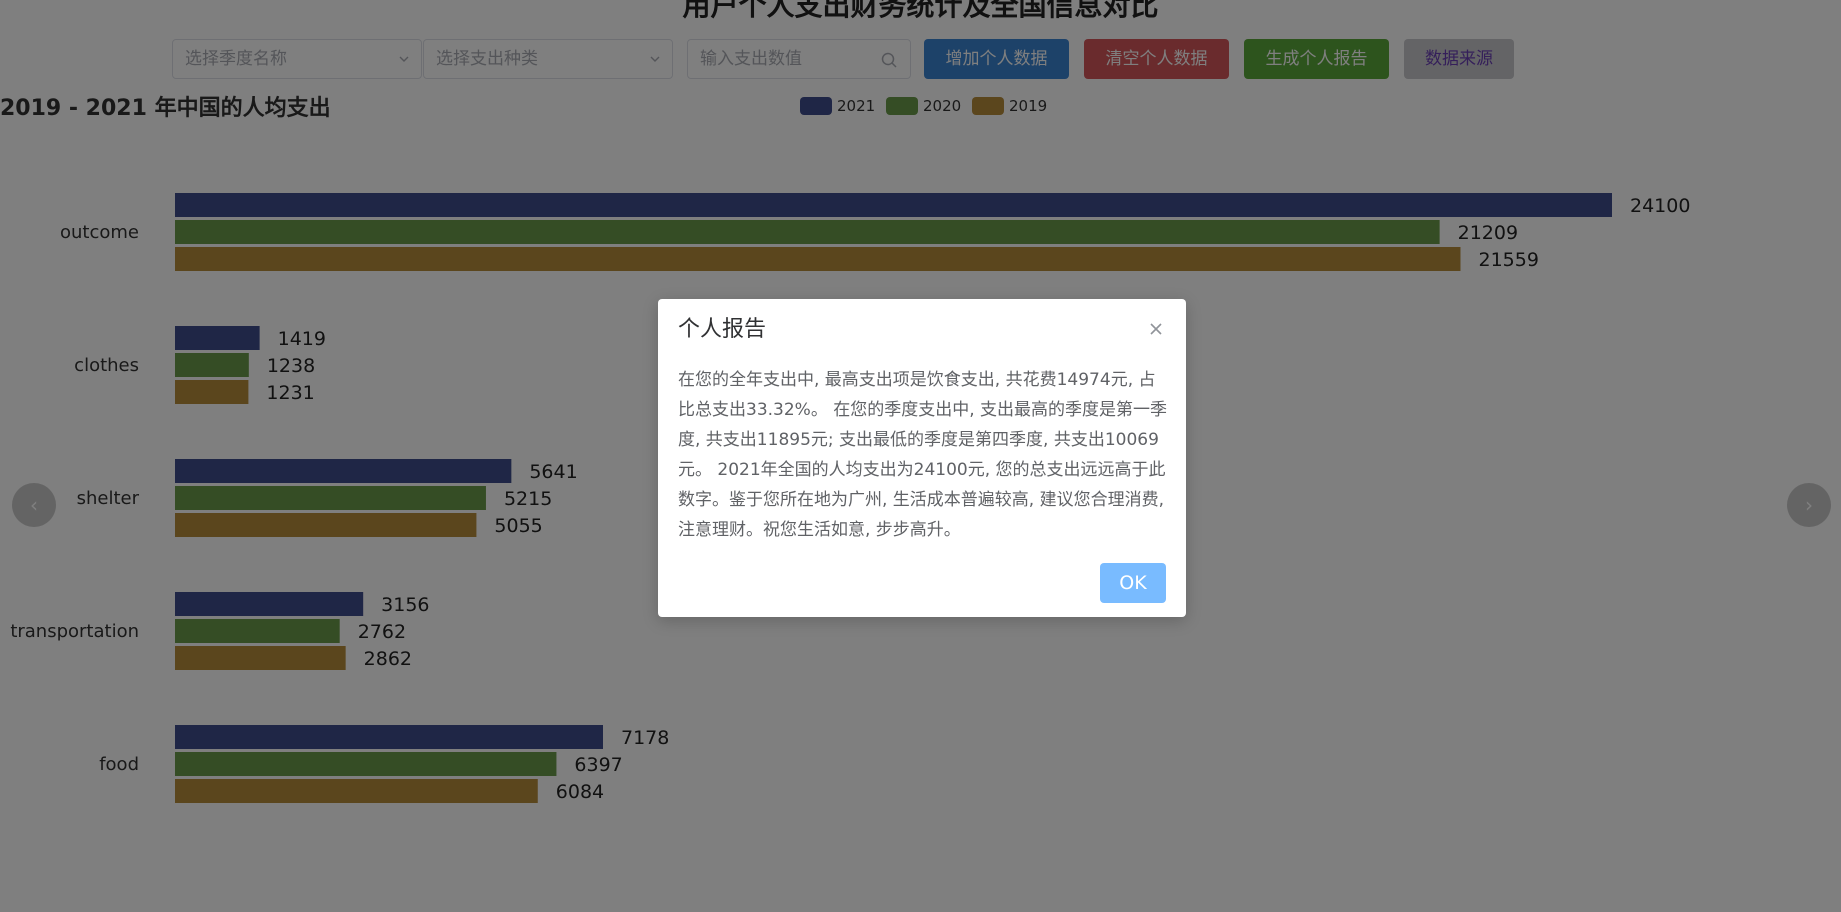 The image size is (1841, 912). I want to click on close-icon, so click(1156, 329).